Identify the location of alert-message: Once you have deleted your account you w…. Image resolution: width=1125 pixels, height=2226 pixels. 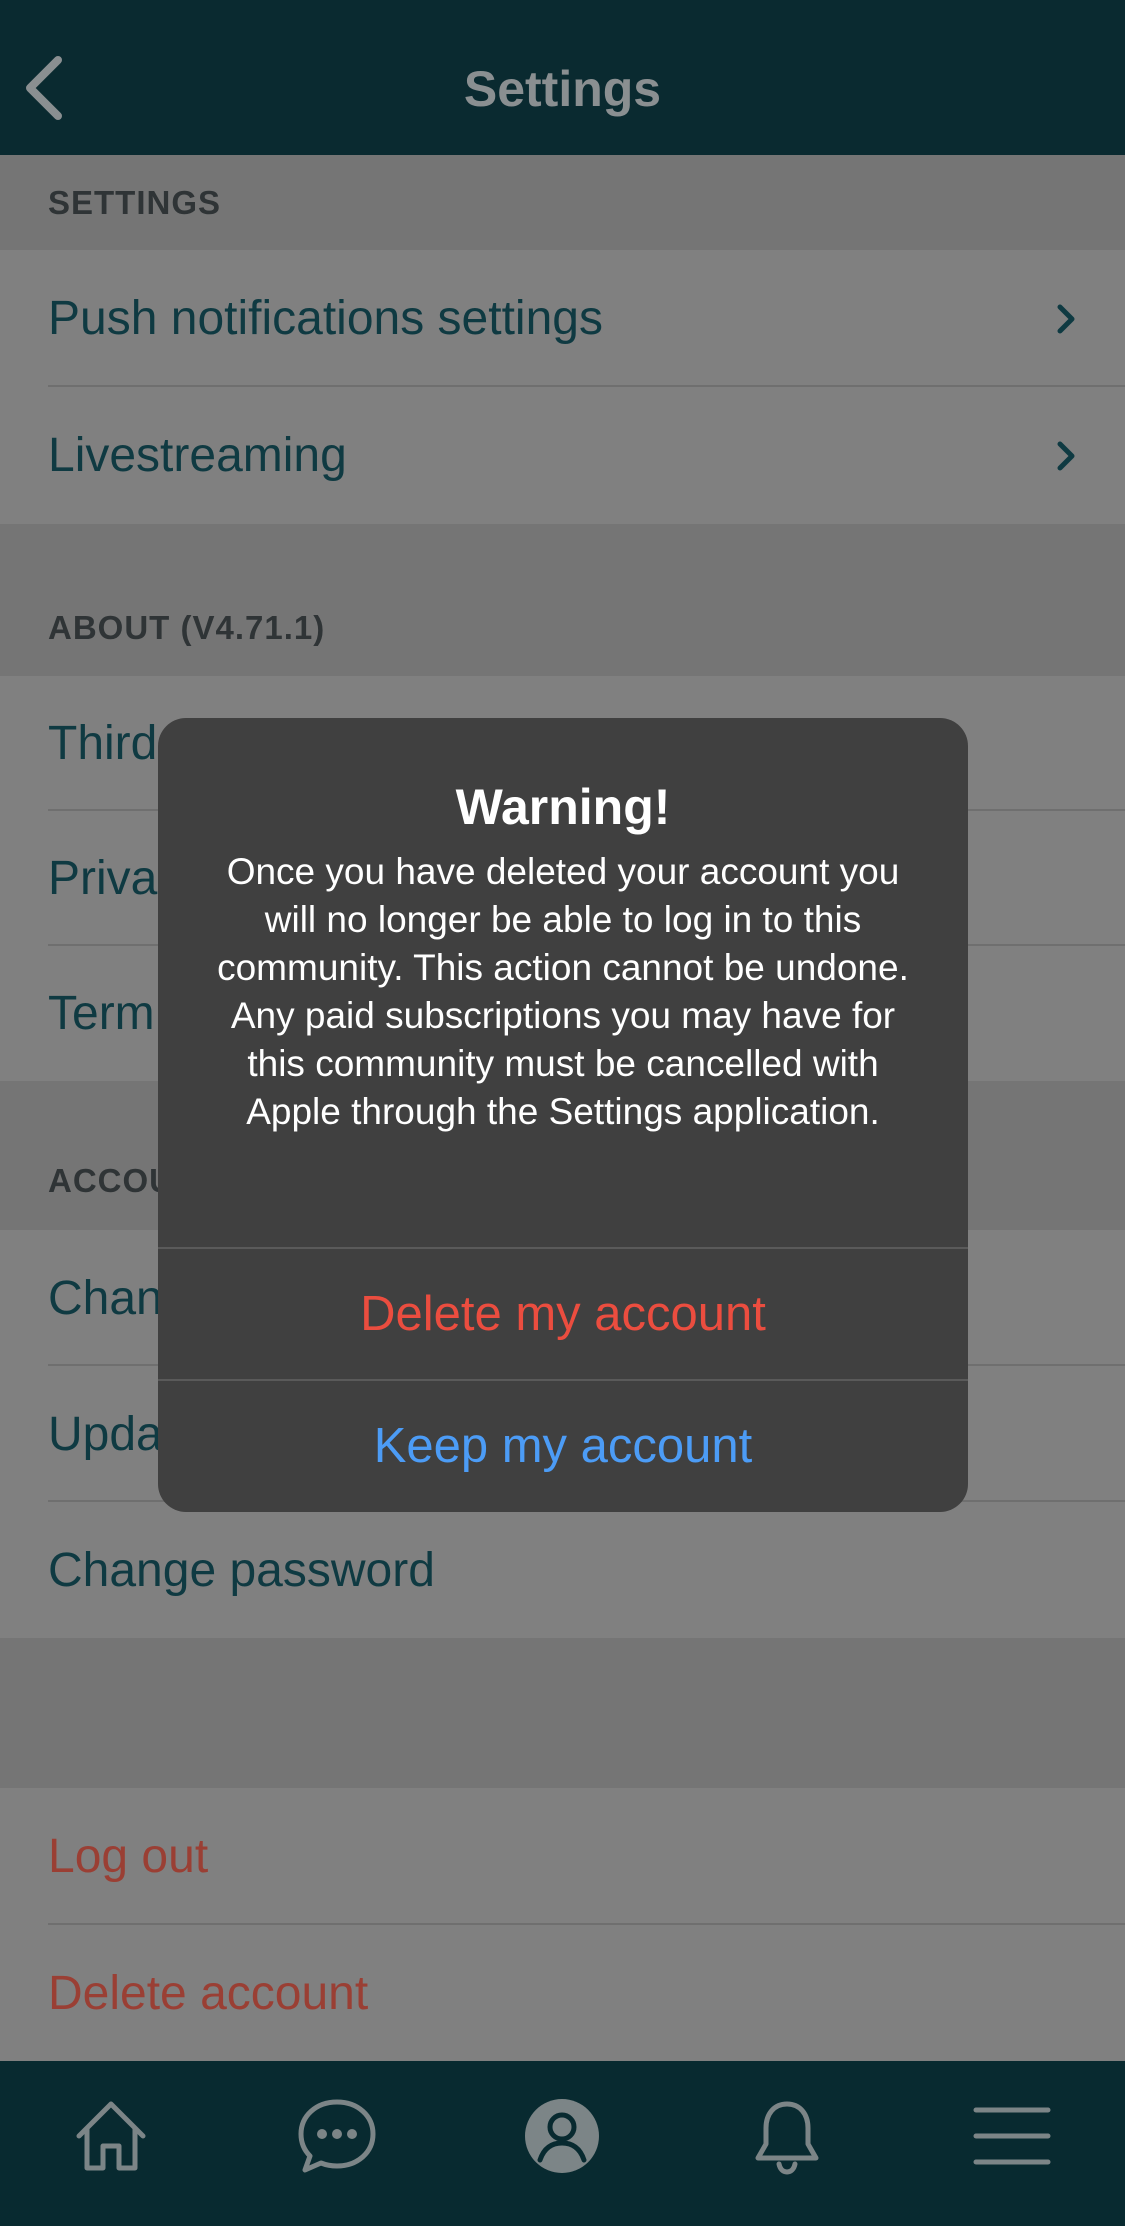
(563, 991).